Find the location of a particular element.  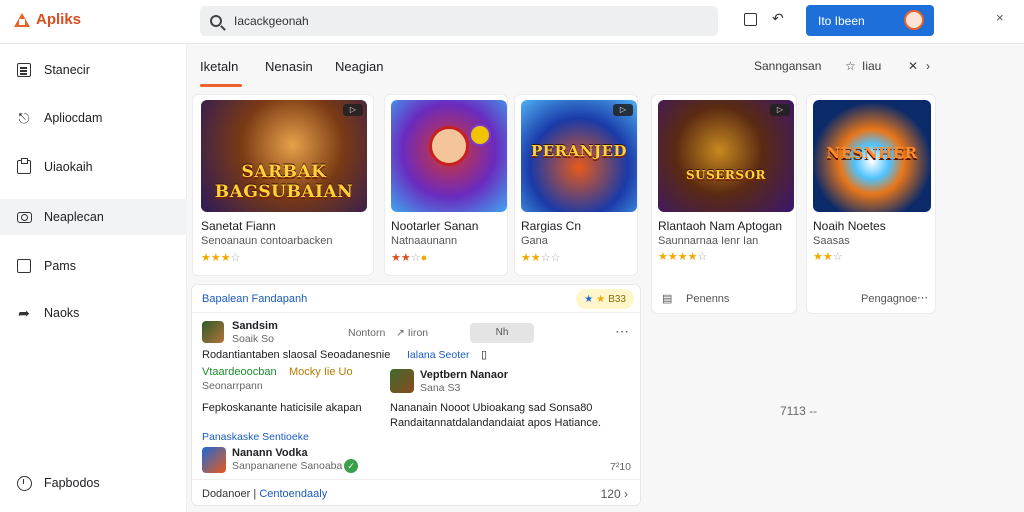

app-subtitle: Natnaaunann is located at coordinates (424, 241).